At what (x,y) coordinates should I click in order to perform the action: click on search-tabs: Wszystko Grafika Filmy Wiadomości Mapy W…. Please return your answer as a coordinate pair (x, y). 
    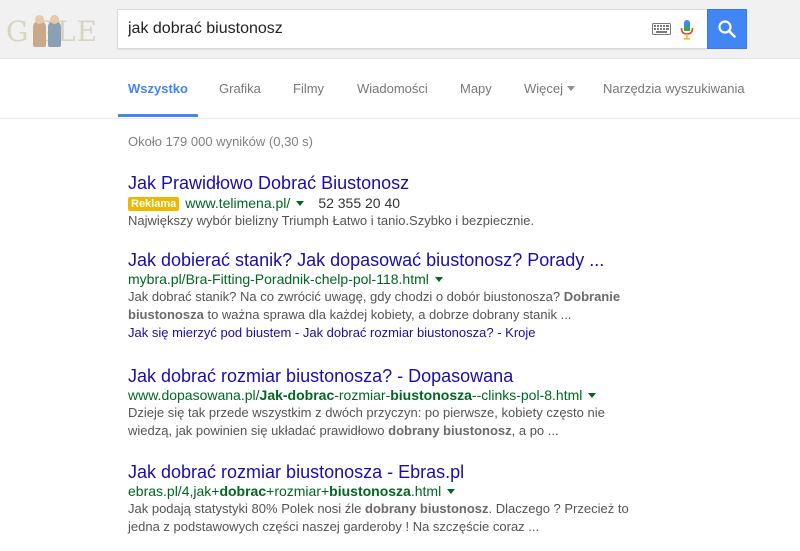
    Looking at the image, I should click on (400, 89).